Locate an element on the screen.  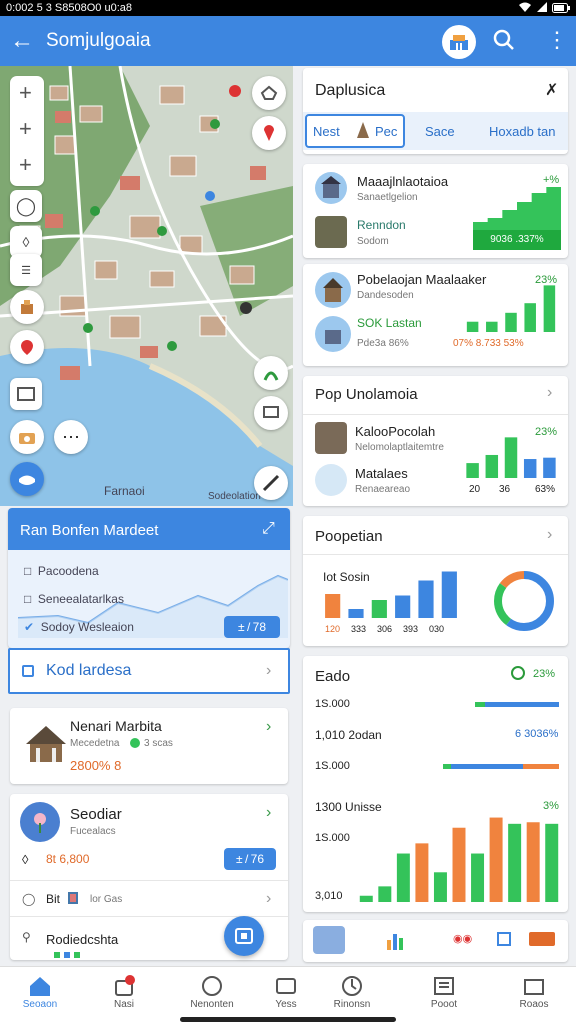
water-icon is located at coordinates (27, 479).